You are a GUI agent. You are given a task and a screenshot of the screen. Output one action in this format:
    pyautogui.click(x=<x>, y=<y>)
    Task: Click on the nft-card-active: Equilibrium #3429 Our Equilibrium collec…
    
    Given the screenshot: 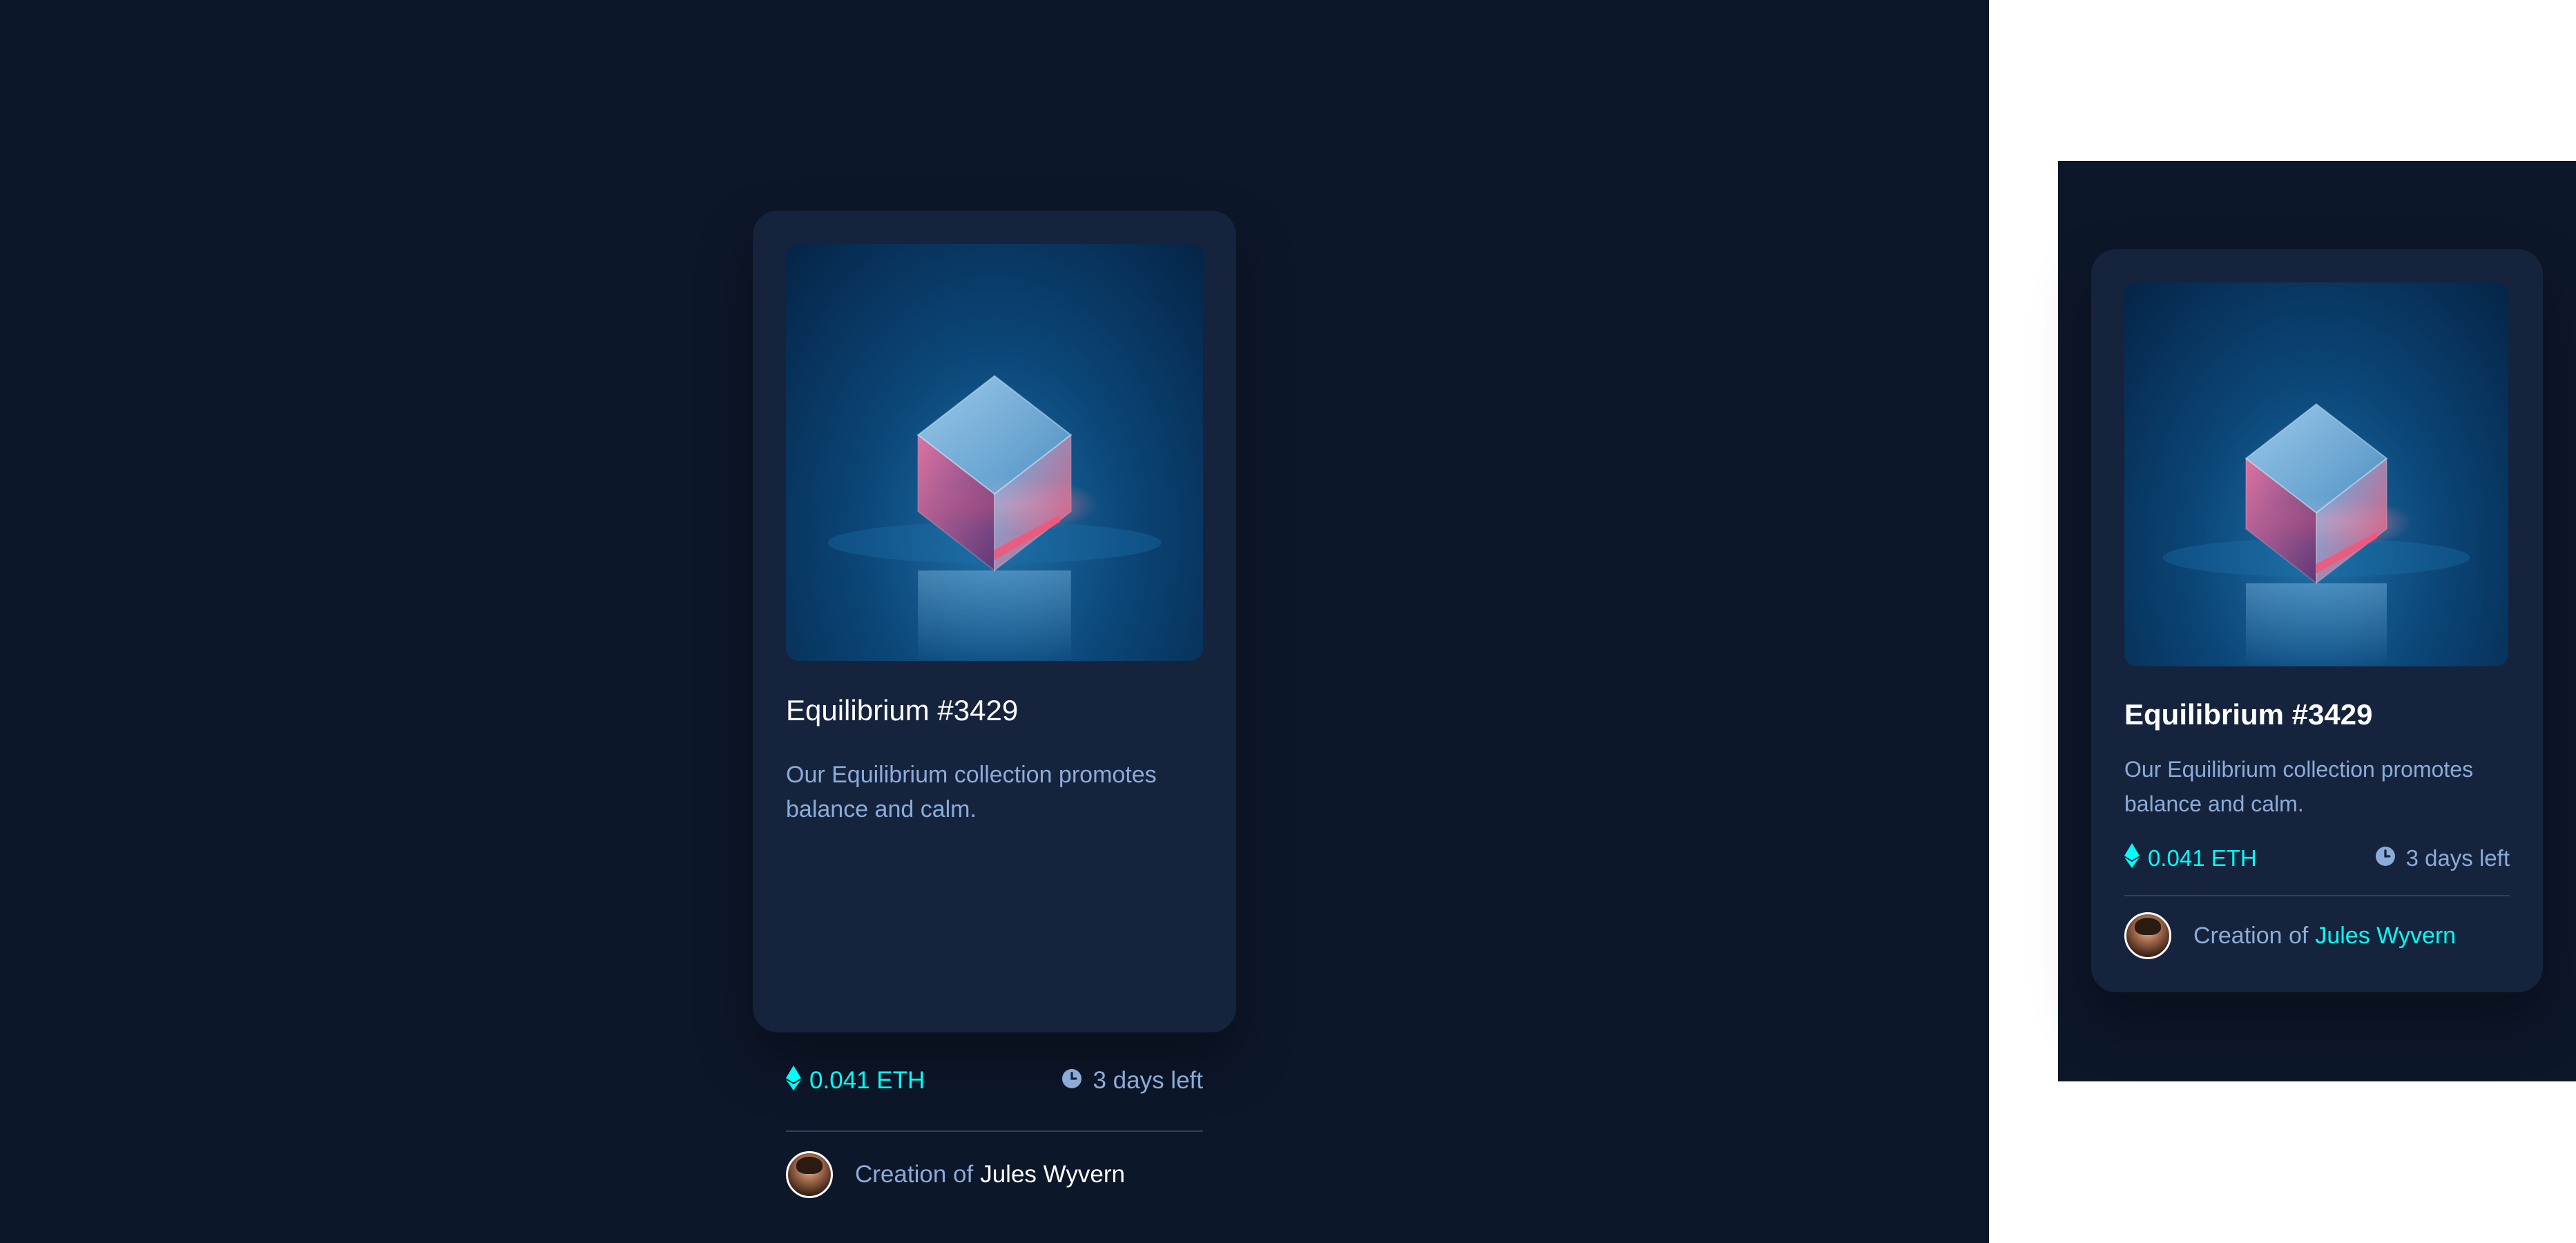 What is the action you would take?
    pyautogui.click(x=2317, y=621)
    